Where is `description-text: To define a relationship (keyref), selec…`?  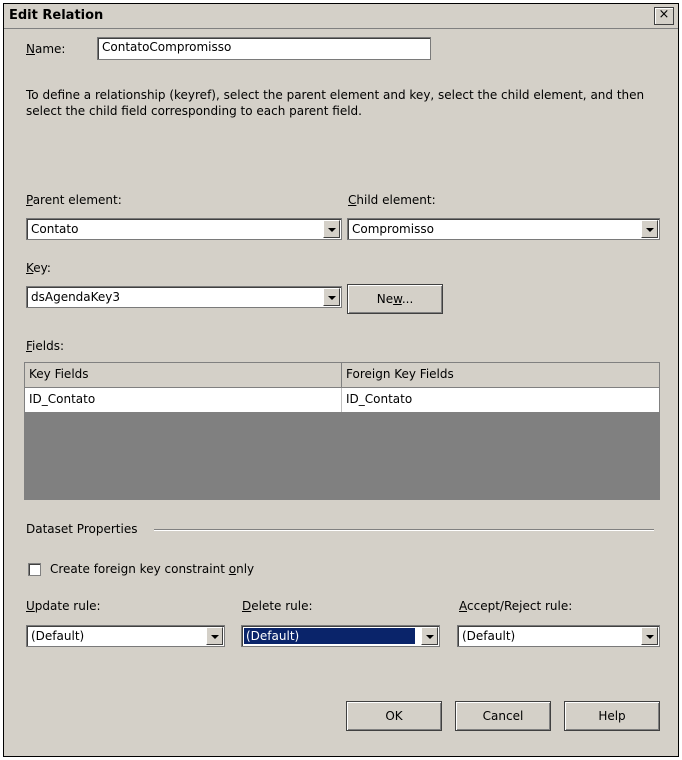 description-text: To define a relationship (keyref), selec… is located at coordinates (335, 103).